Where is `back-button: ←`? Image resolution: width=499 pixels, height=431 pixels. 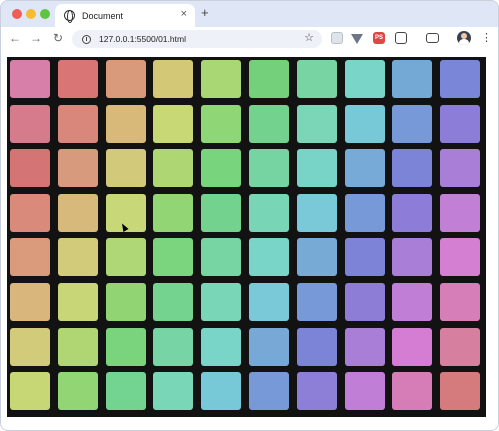 back-button: ← is located at coordinates (15, 38).